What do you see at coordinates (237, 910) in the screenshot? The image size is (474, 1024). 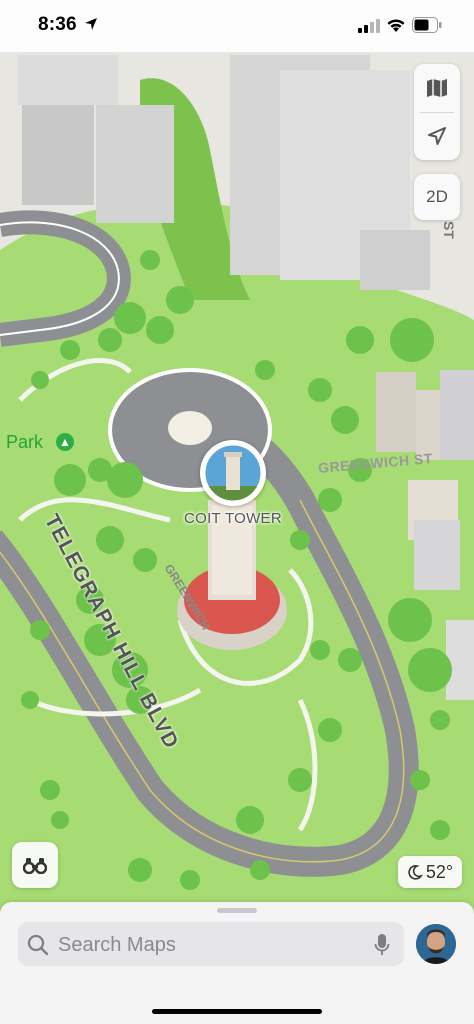 I see `sheet-grabber` at bounding box center [237, 910].